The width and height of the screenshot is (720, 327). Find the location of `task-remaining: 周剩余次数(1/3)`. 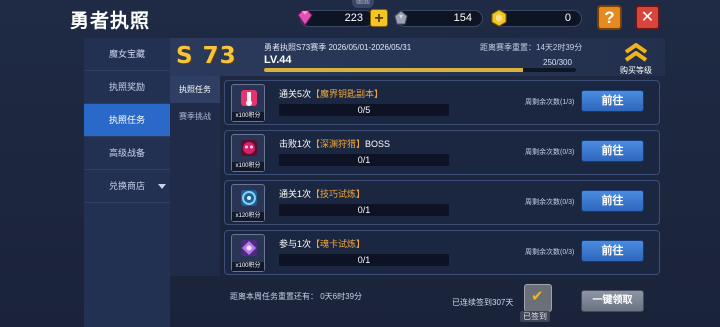

task-remaining: 周剩余次数(1/3) is located at coordinates (550, 102).